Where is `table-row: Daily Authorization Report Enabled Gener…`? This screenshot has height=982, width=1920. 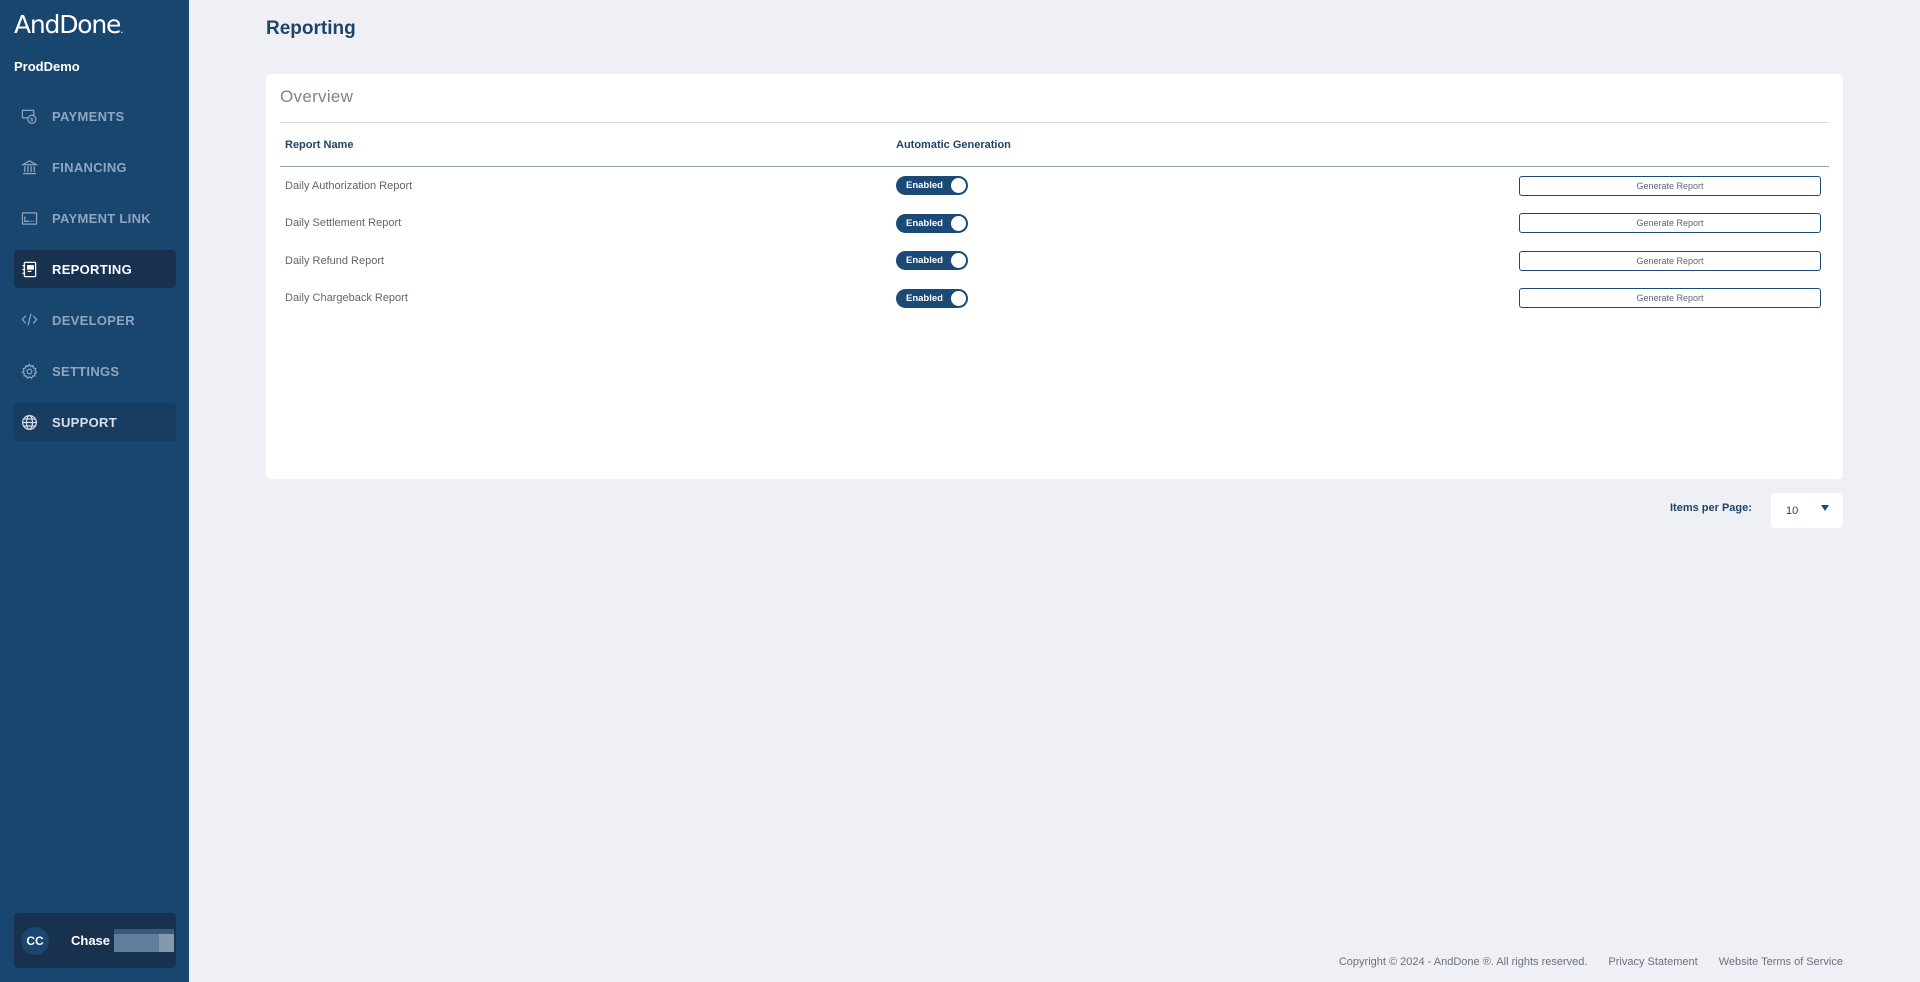 table-row: Daily Authorization Report Enabled Gener… is located at coordinates (1054, 186).